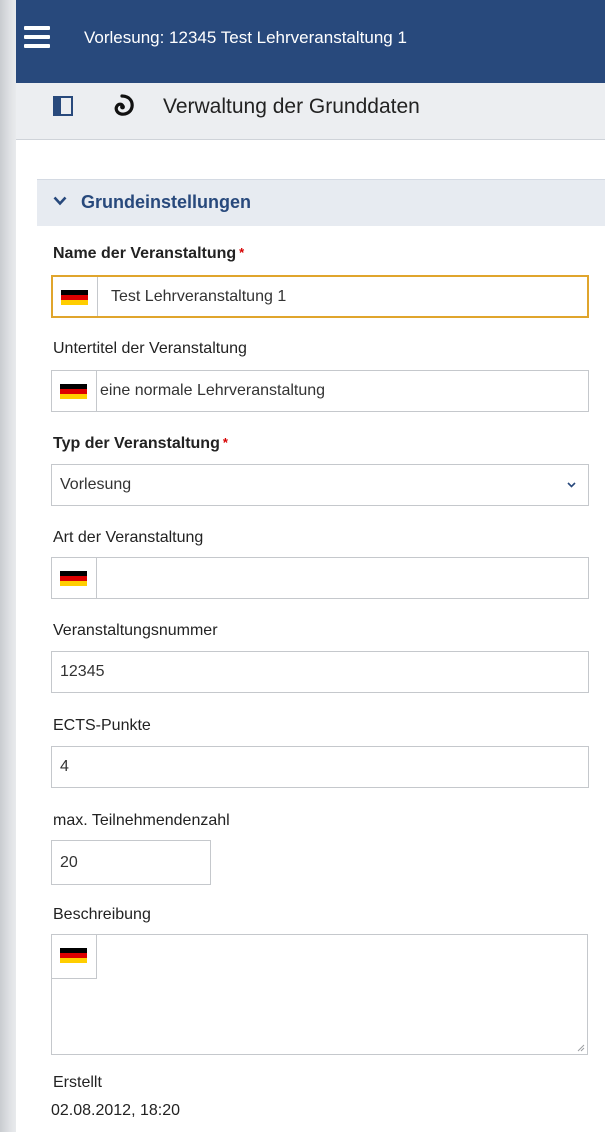 This screenshot has height=1132, width=605. Describe the element at coordinates (149, 253) in the screenshot. I see `name-field-label: Name der Veranstaltung *` at that location.